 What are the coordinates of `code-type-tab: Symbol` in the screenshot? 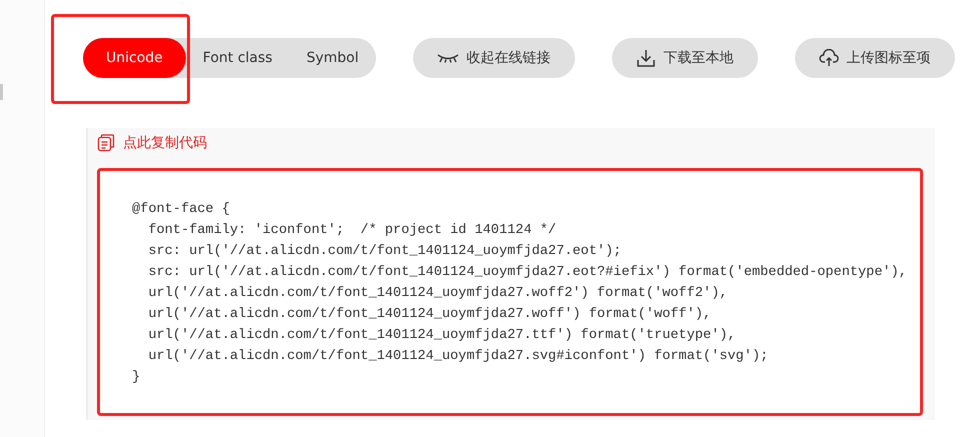 It's located at (332, 58).